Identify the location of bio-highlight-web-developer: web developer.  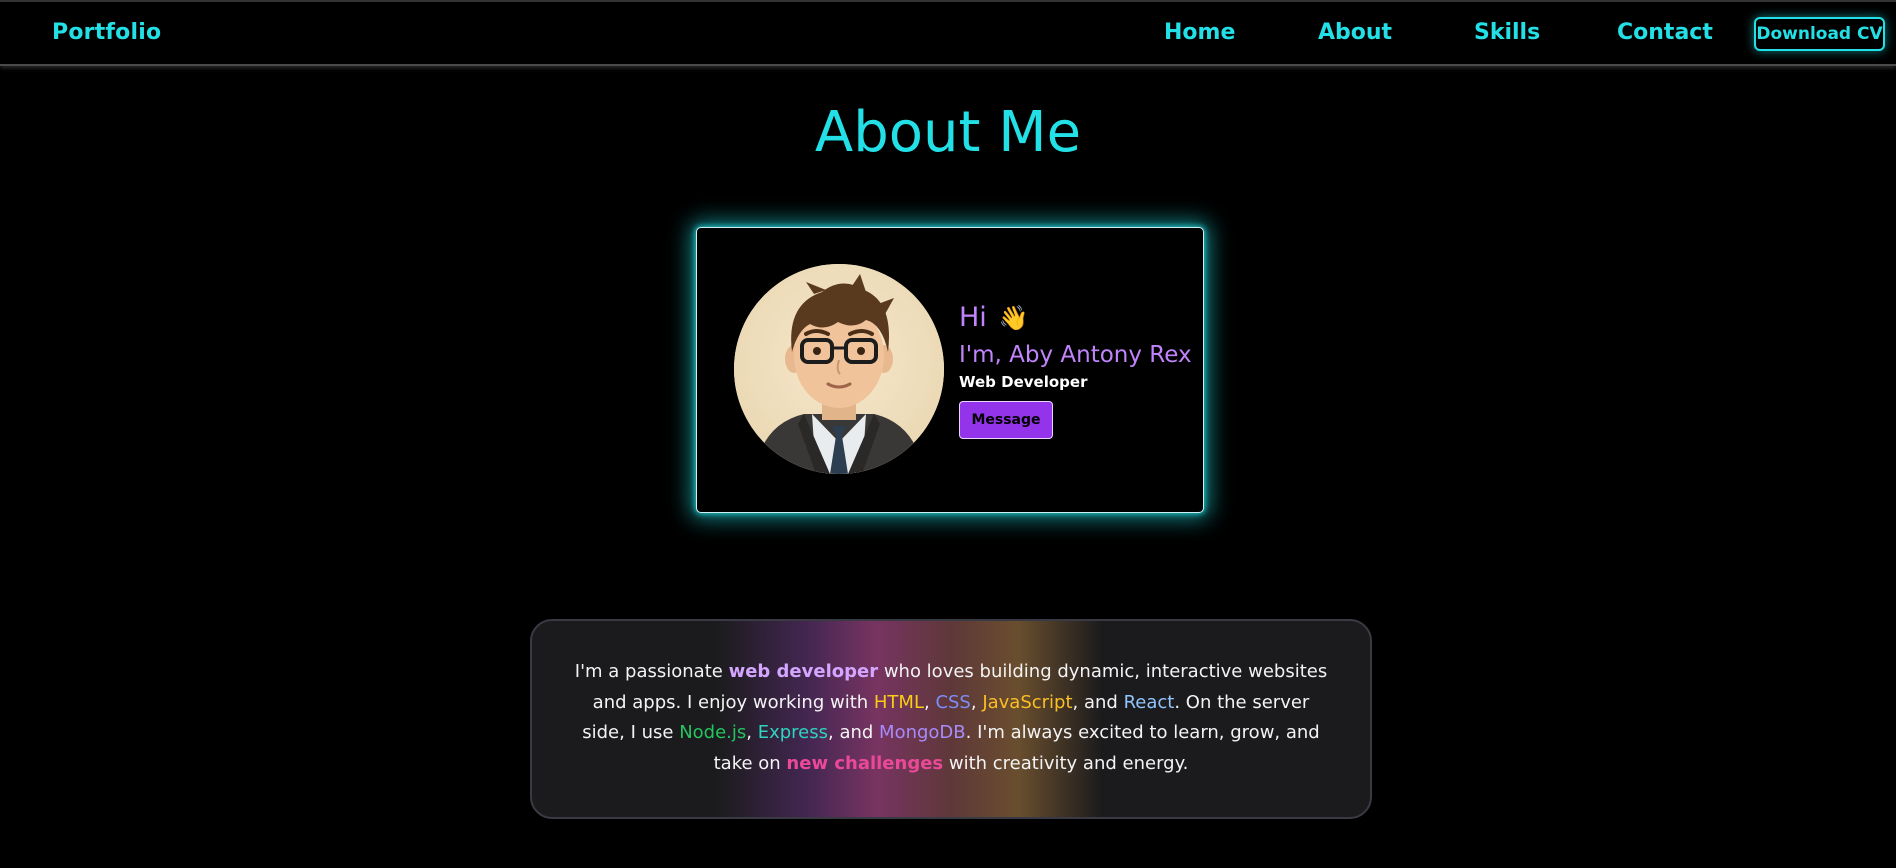
(803, 671).